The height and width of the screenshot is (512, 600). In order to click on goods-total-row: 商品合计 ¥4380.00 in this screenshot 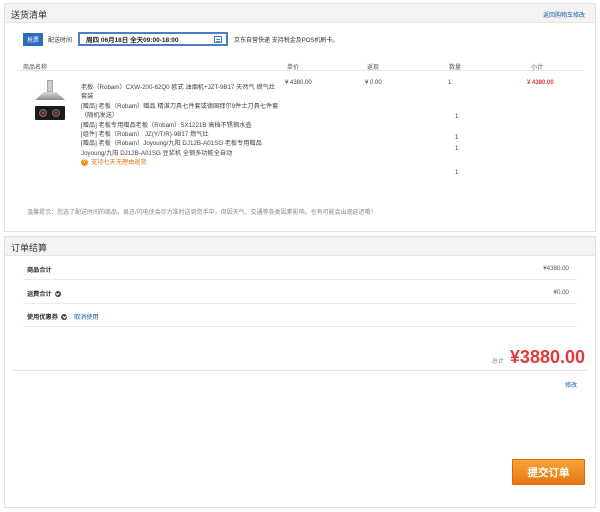, I will do `click(300, 269)`.